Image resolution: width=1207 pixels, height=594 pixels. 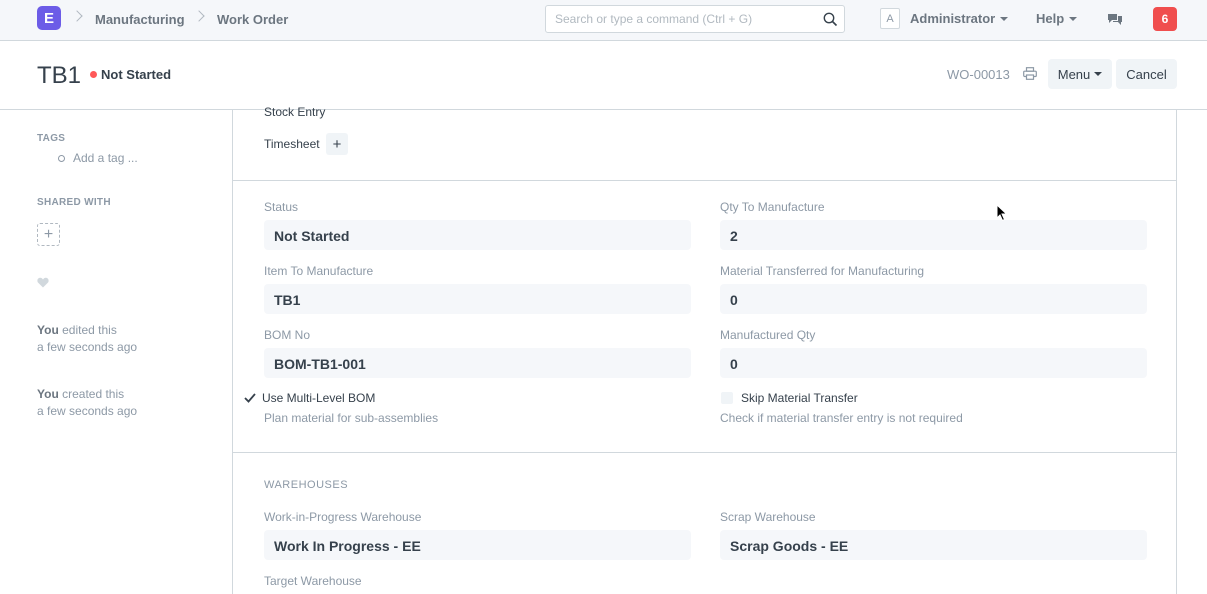 What do you see at coordinates (93, 74) in the screenshot?
I see `status-indicator-dot` at bounding box center [93, 74].